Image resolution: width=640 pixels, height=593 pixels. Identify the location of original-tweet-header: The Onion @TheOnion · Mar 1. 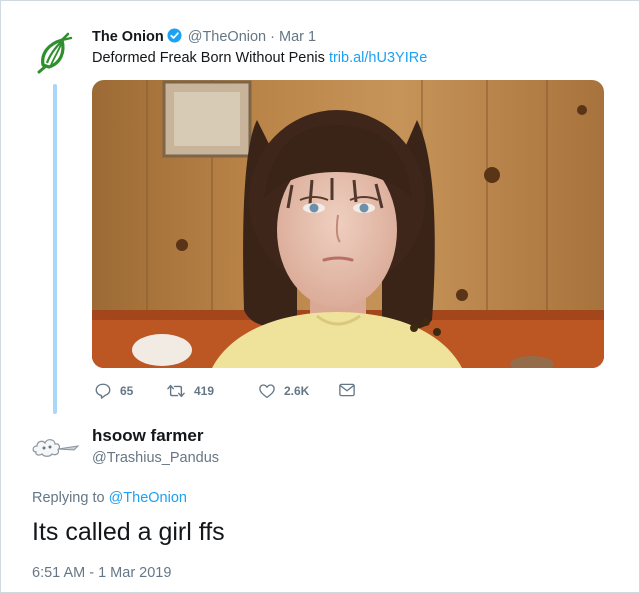
(204, 37).